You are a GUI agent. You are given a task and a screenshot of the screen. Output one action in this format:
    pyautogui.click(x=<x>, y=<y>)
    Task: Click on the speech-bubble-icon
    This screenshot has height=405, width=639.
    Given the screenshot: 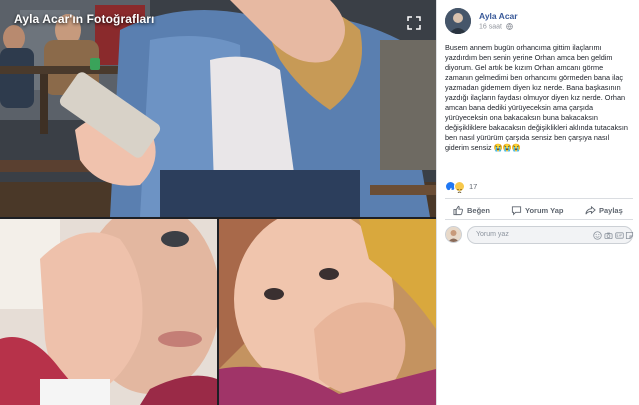 What is the action you would take?
    pyautogui.click(x=516, y=210)
    